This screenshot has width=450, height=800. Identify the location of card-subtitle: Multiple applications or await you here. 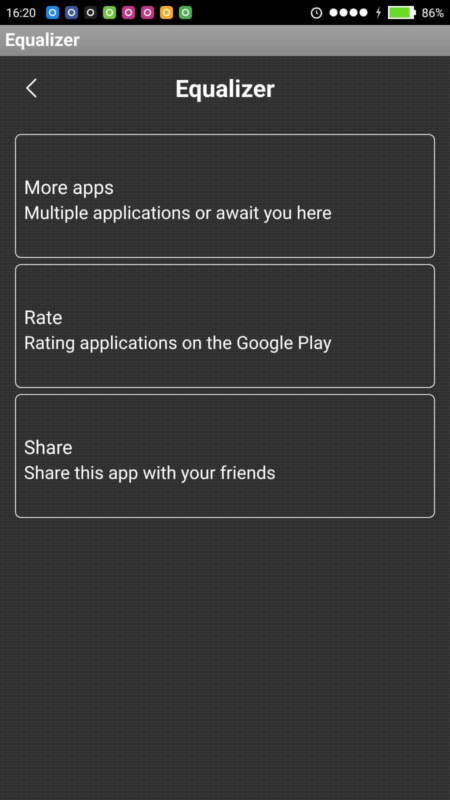
(178, 213).